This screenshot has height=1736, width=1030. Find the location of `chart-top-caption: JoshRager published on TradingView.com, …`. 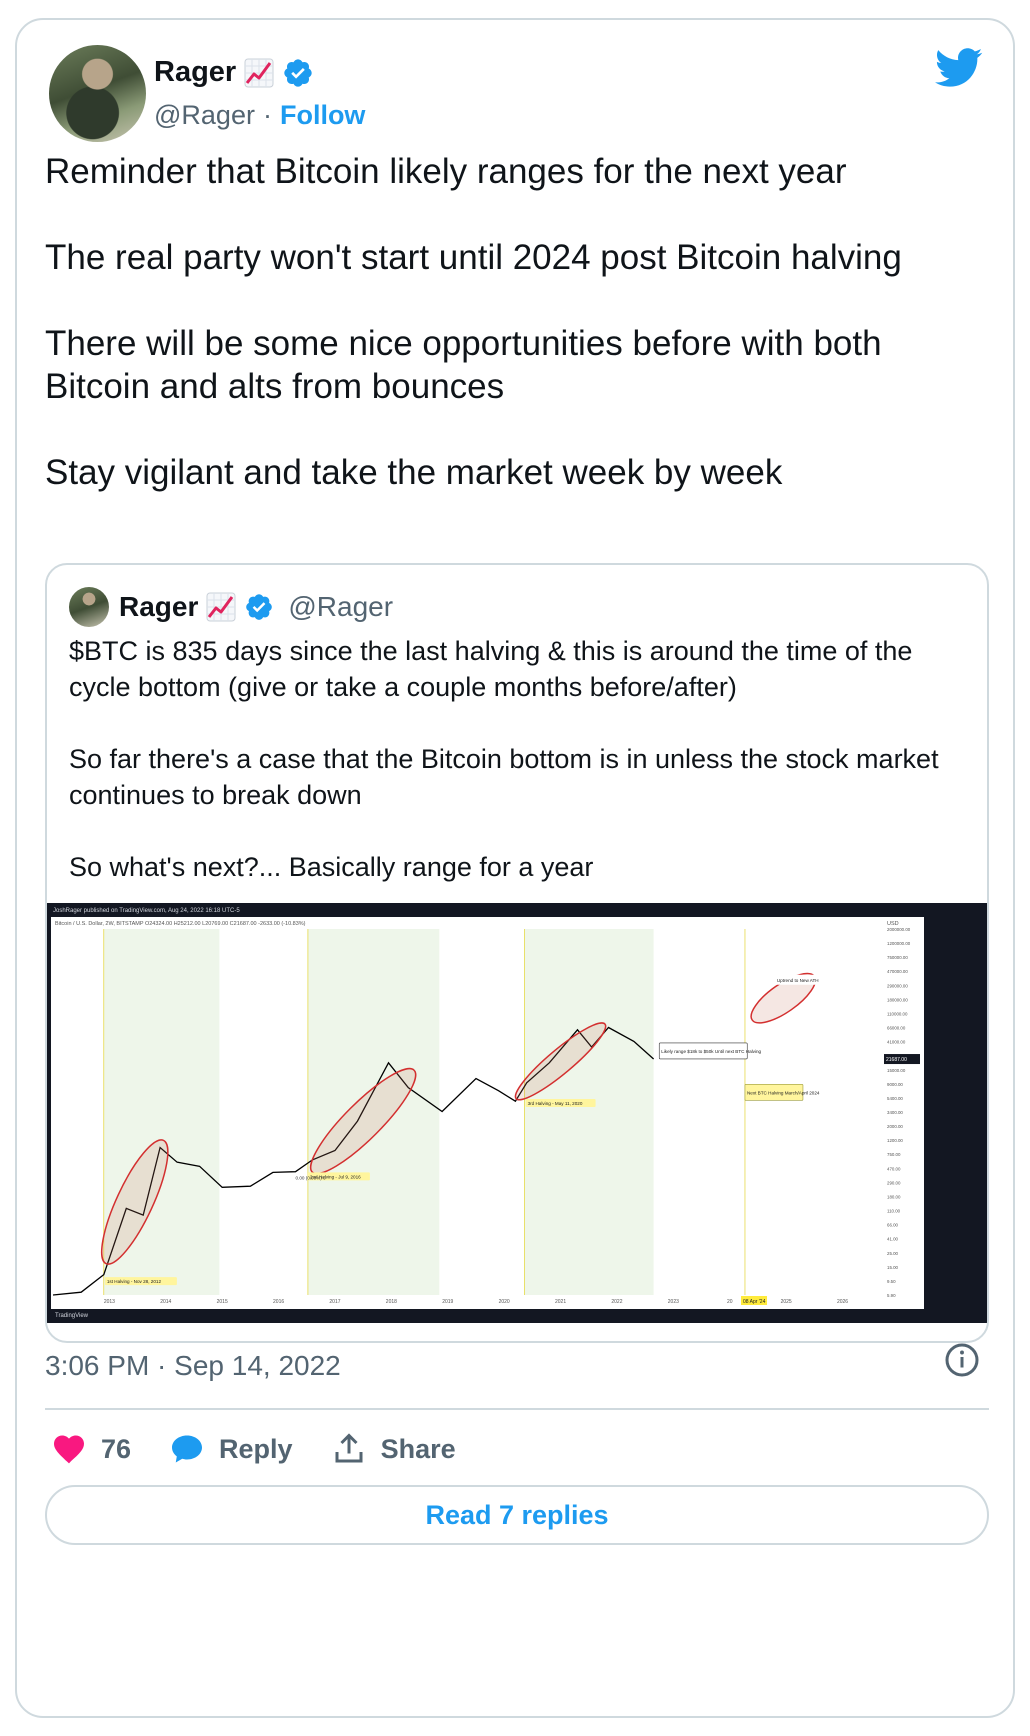

chart-top-caption: JoshRager published on TradingView.com, … is located at coordinates (146, 911).